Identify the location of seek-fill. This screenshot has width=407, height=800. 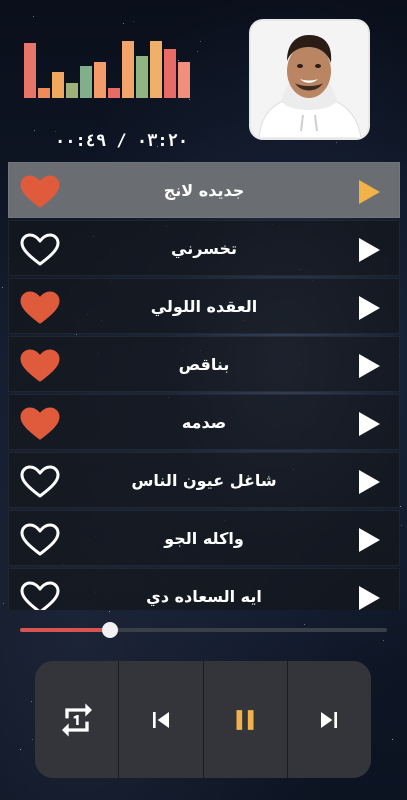
(65, 630).